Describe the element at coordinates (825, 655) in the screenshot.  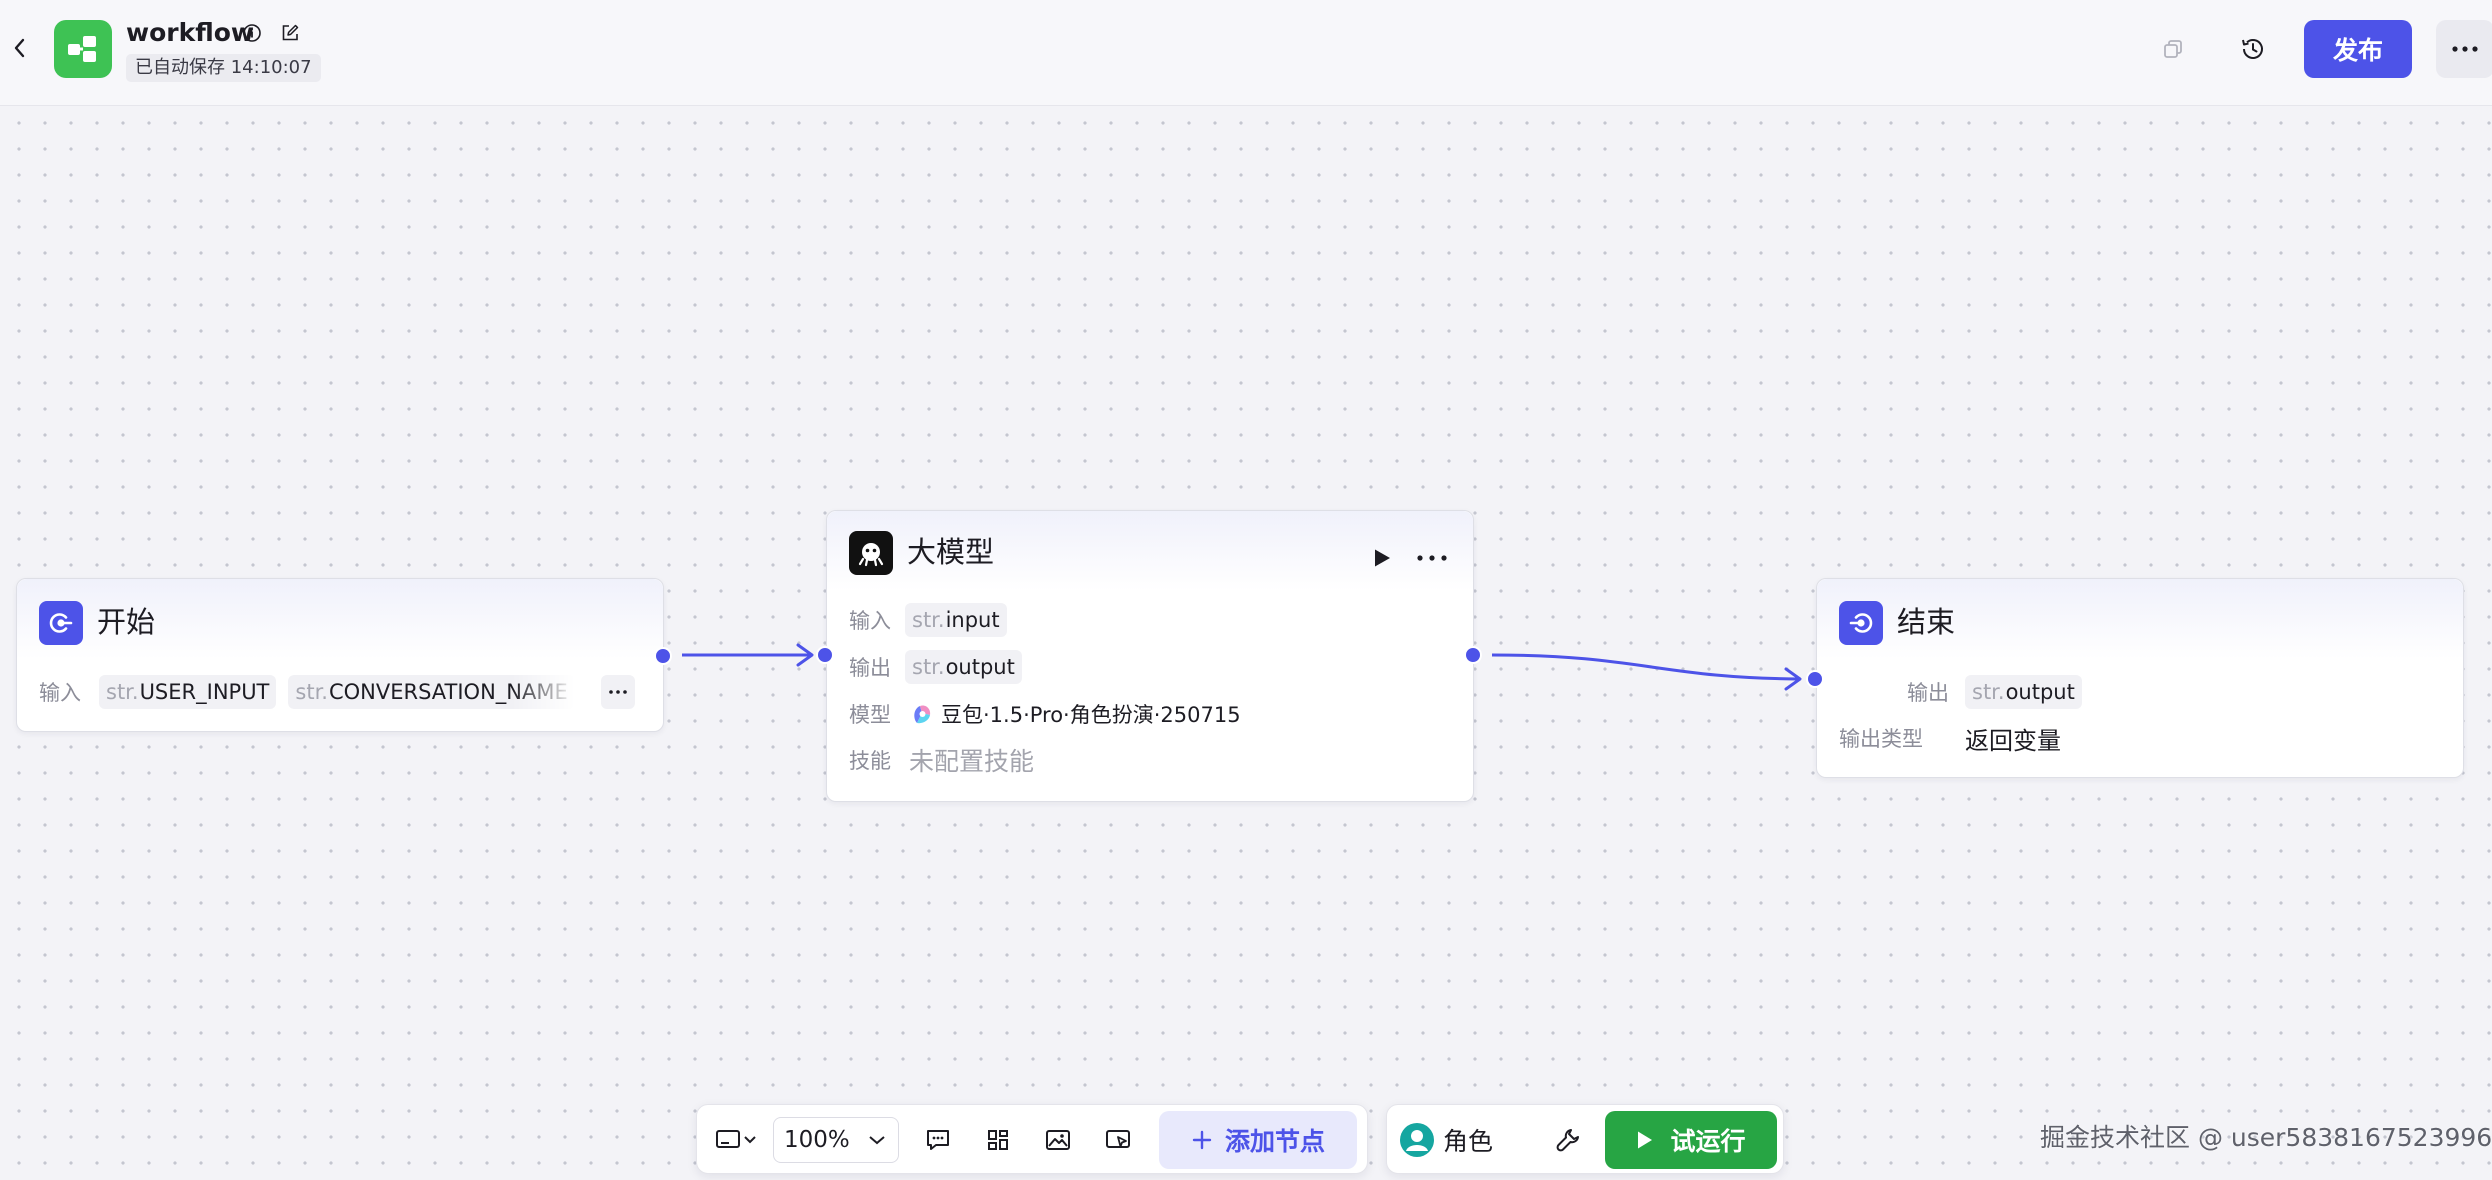
I see `llm-input-port` at that location.